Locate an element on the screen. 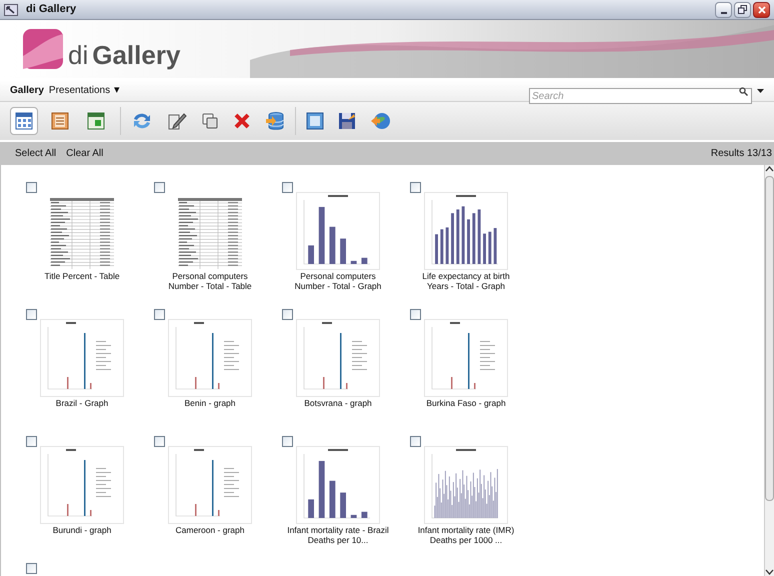  thumbnail-caption: Burkina Faso - graph is located at coordinates (466, 403).